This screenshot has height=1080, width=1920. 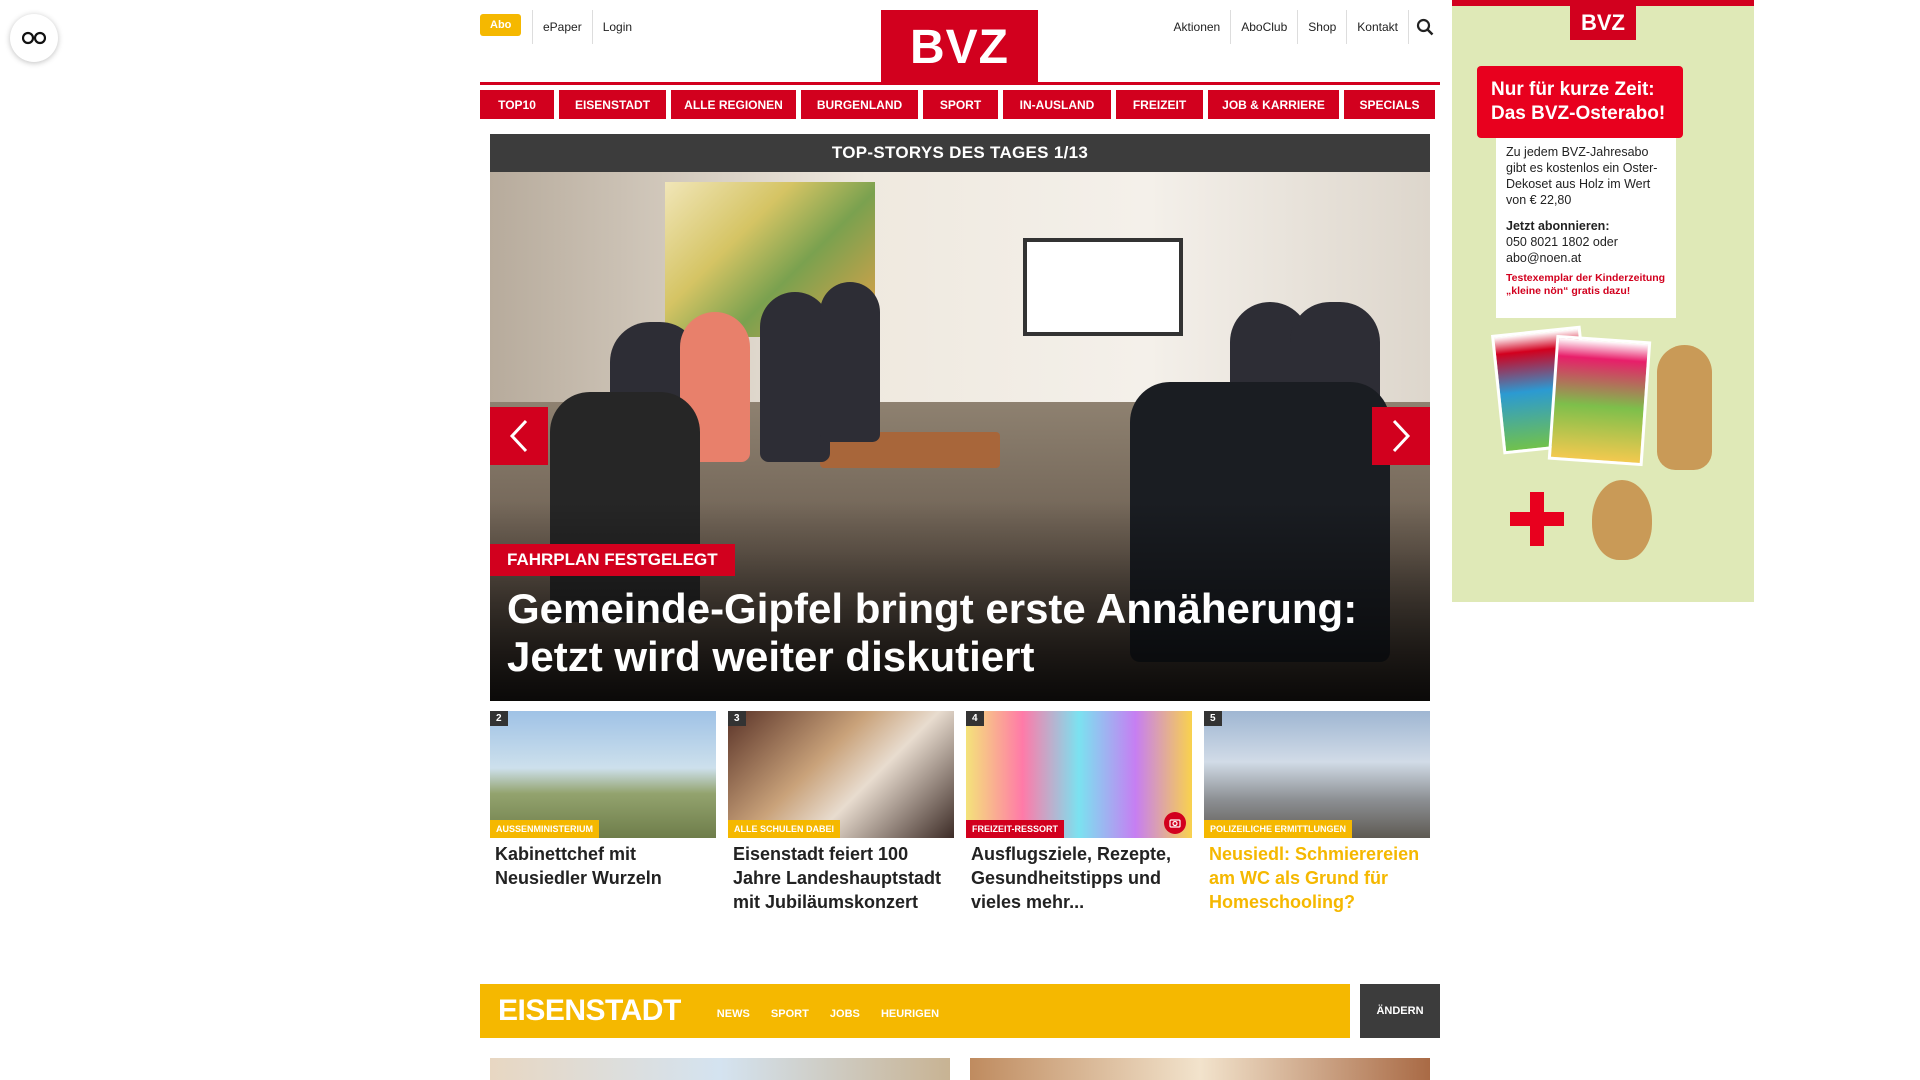 I want to click on nav-burgenland: BURGENLAND, so click(x=859, y=104).